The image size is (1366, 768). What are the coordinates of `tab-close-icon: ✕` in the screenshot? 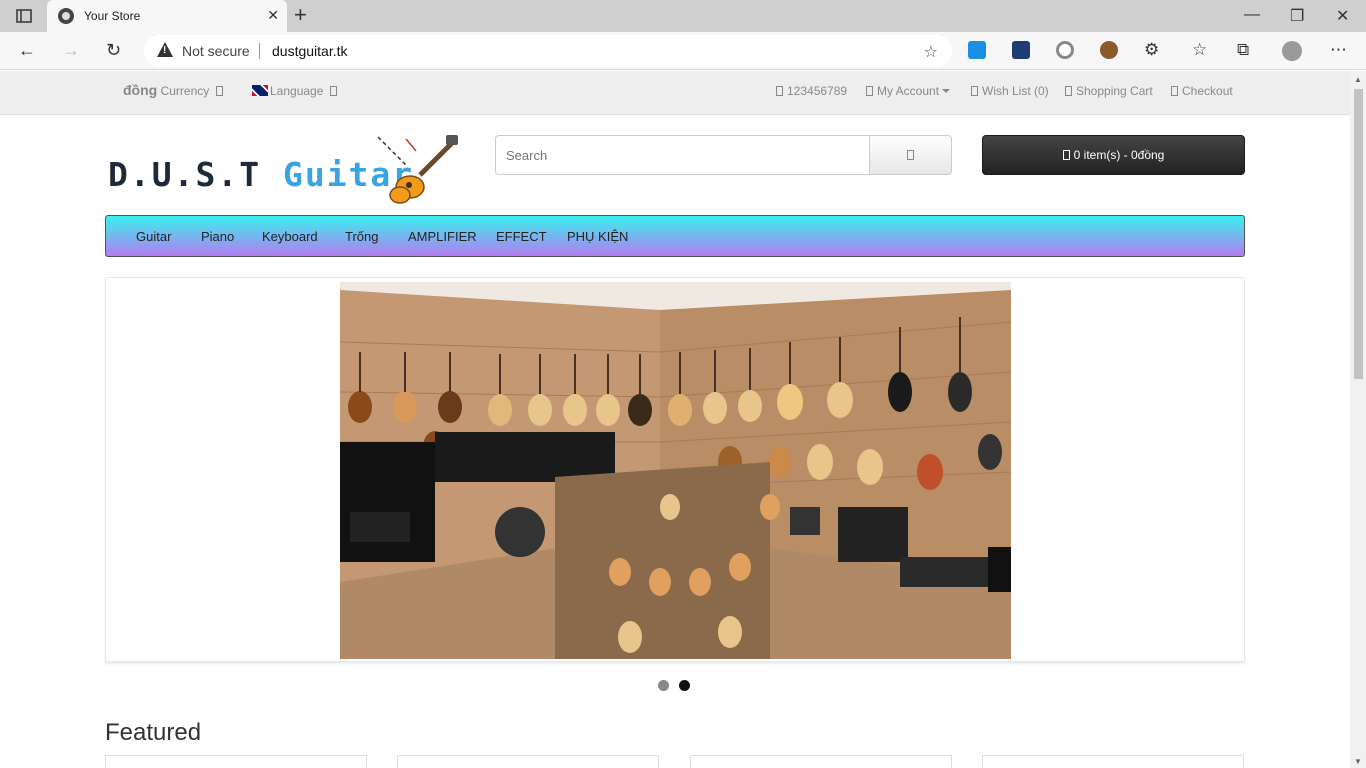 It's located at (273, 15).